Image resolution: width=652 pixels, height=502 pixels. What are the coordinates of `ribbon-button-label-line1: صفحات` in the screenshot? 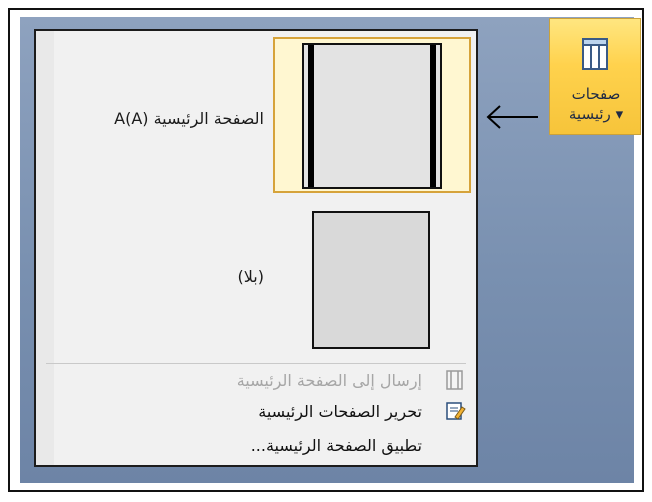 It's located at (596, 94).